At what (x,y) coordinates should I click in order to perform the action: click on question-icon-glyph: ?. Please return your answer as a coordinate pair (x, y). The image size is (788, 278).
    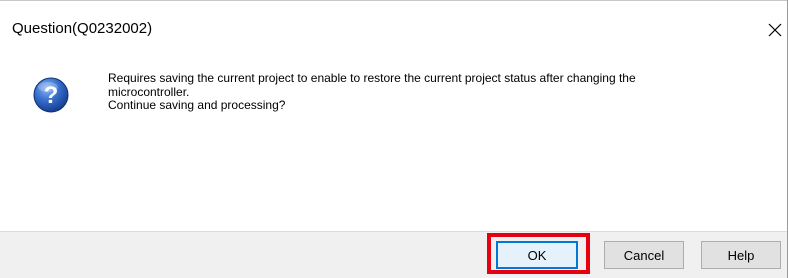
    Looking at the image, I should click on (51, 95).